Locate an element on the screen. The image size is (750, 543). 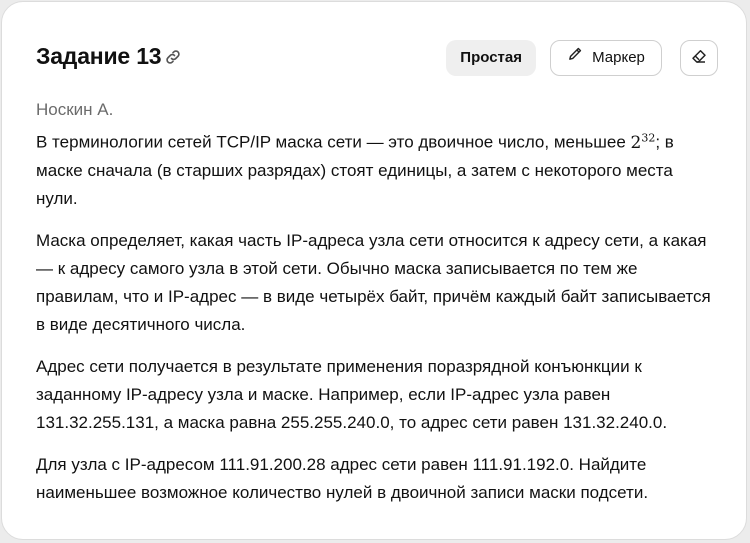
pencil-icon is located at coordinates (575, 58).